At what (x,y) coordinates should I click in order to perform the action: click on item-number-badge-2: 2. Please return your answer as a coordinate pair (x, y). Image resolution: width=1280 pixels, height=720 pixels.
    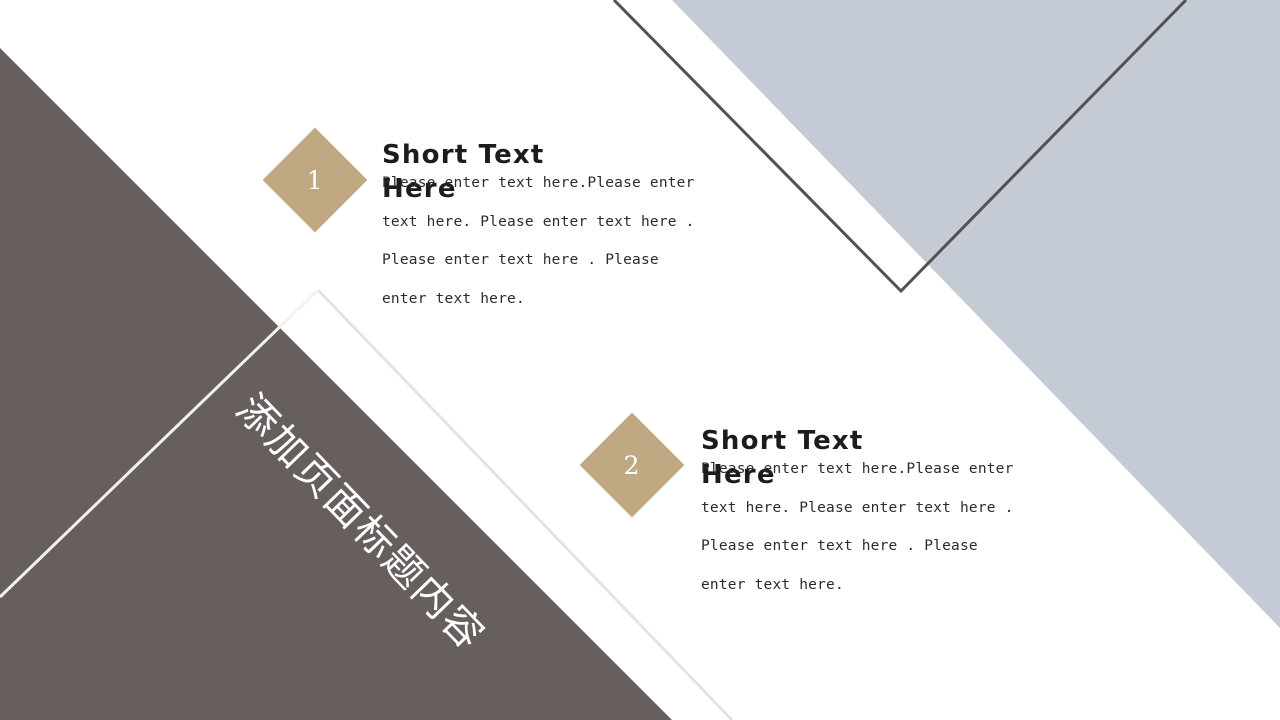
    Looking at the image, I should click on (632, 465).